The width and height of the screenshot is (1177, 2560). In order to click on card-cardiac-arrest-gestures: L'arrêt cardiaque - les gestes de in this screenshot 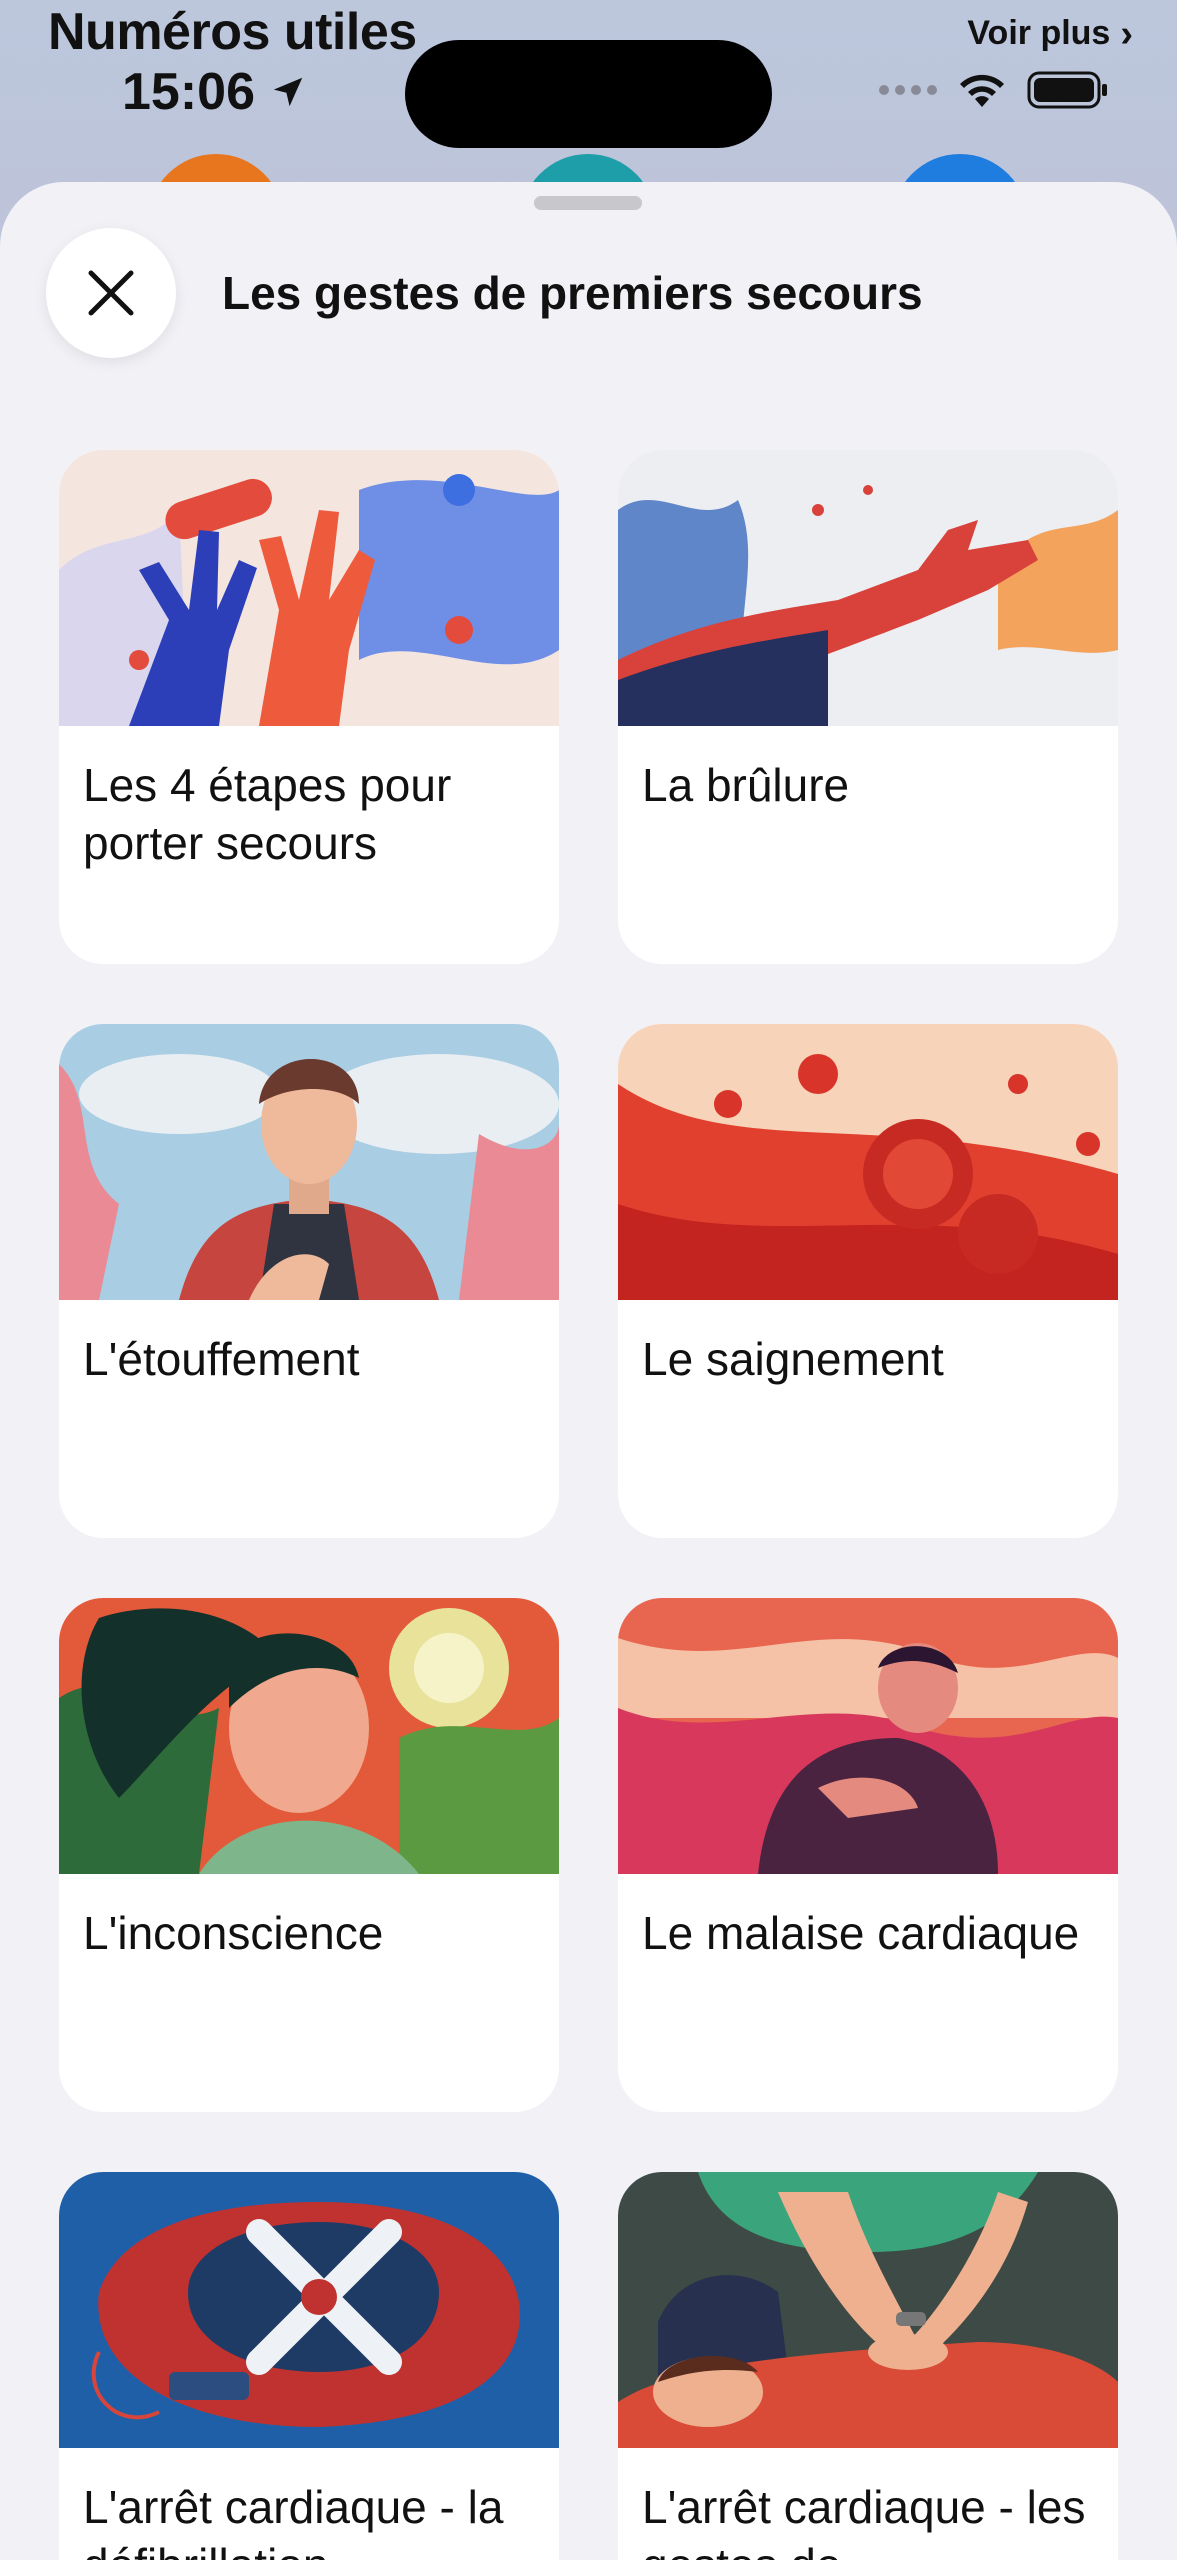, I will do `click(868, 2366)`.